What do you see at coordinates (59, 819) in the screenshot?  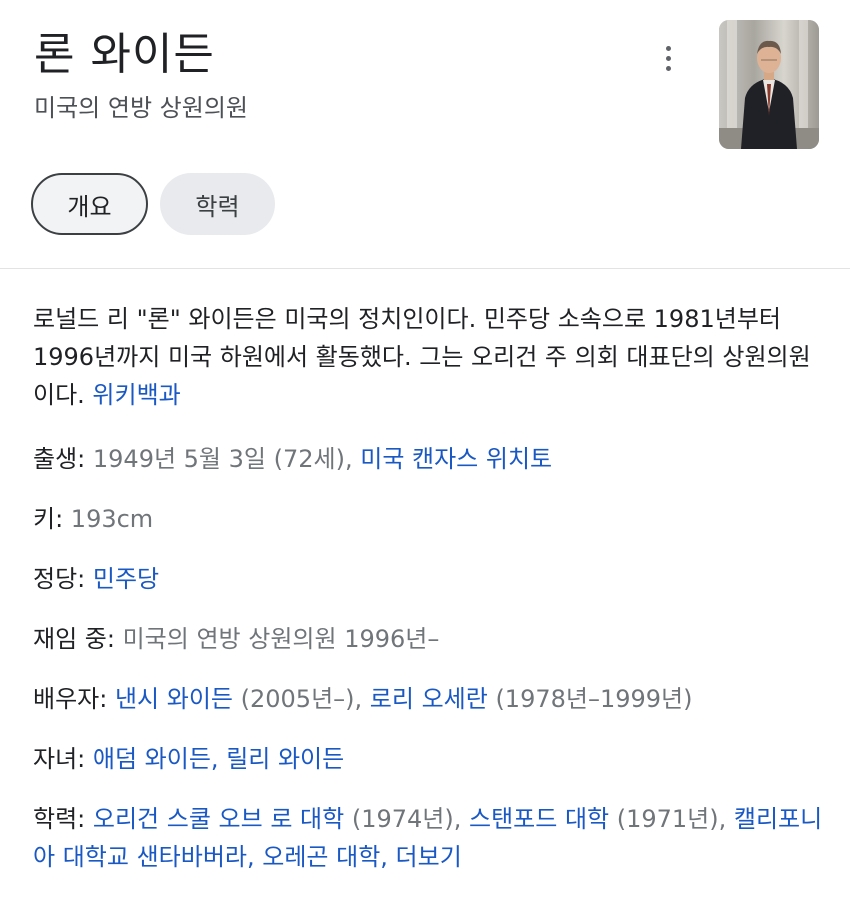 I see `fact-label: 학력:` at bounding box center [59, 819].